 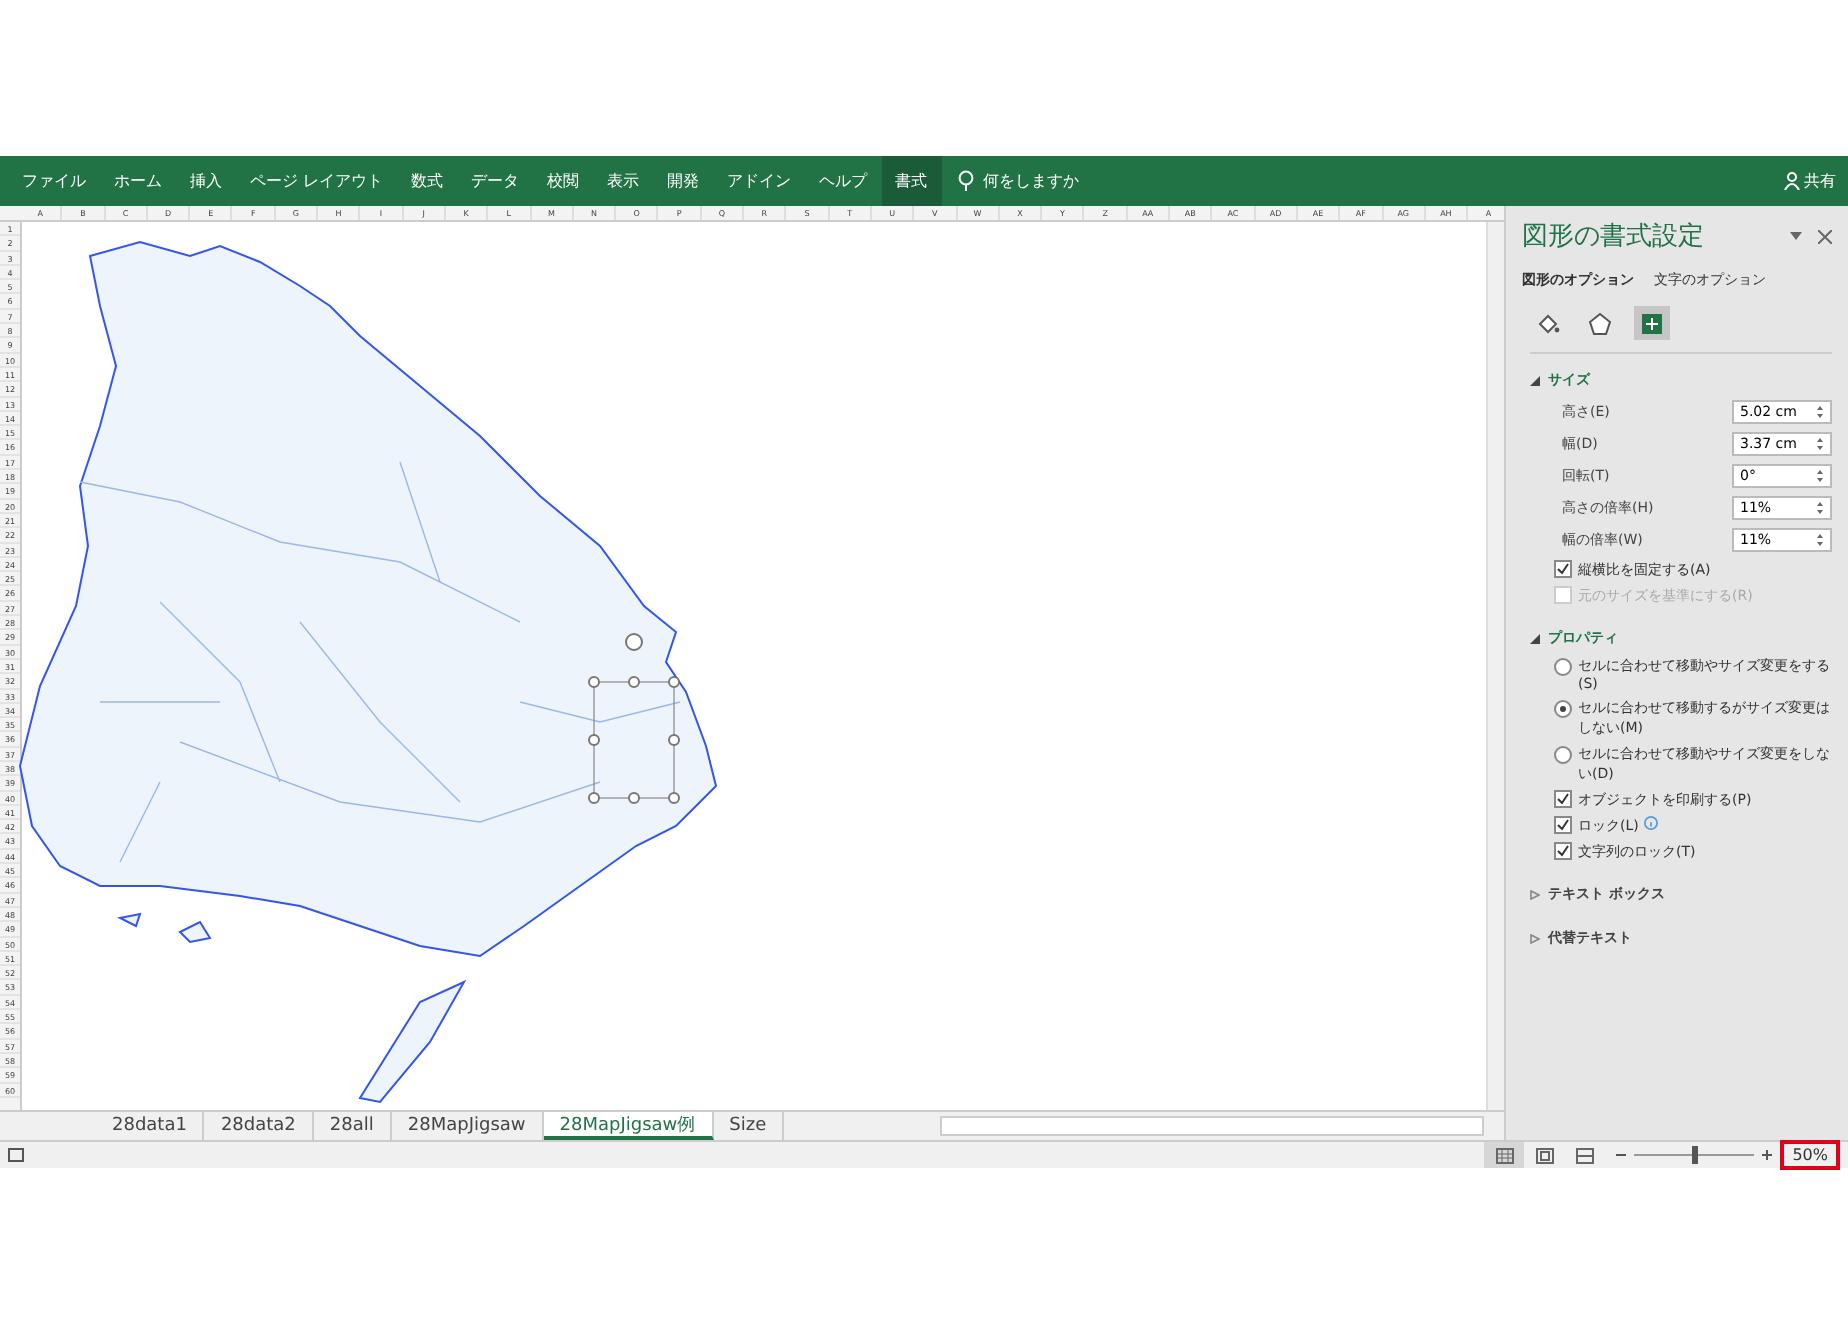 What do you see at coordinates (1767, 1155) in the screenshot?
I see `zoom-in-icon` at bounding box center [1767, 1155].